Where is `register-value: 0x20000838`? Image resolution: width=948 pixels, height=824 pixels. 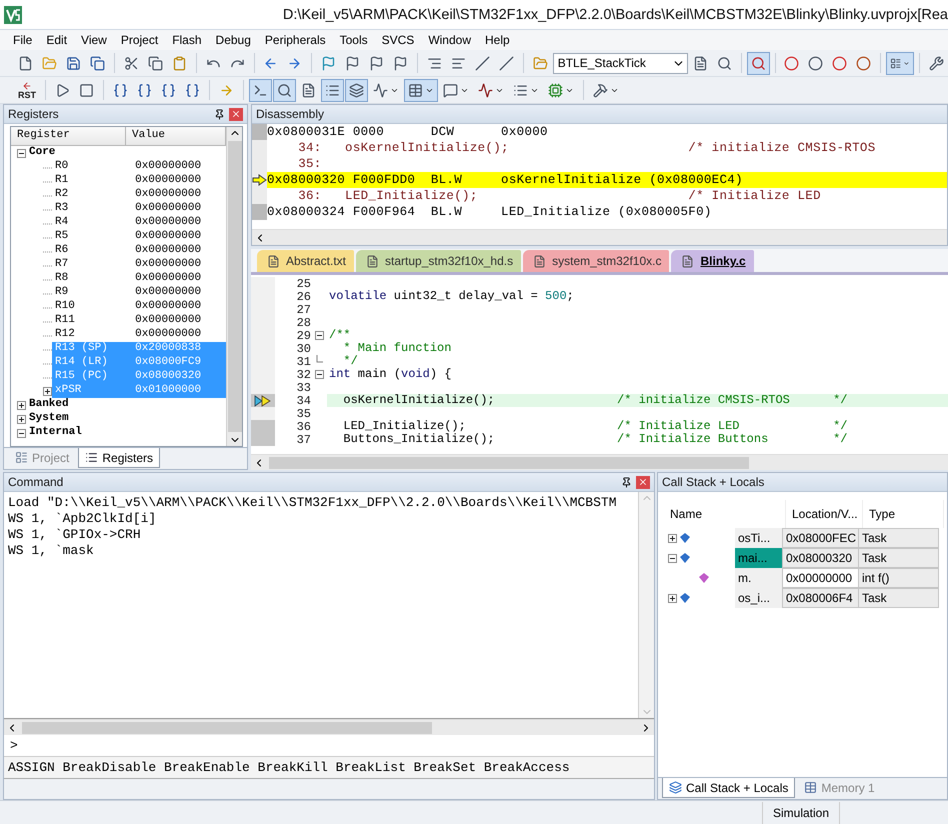
register-value: 0x20000838 is located at coordinates (178, 349).